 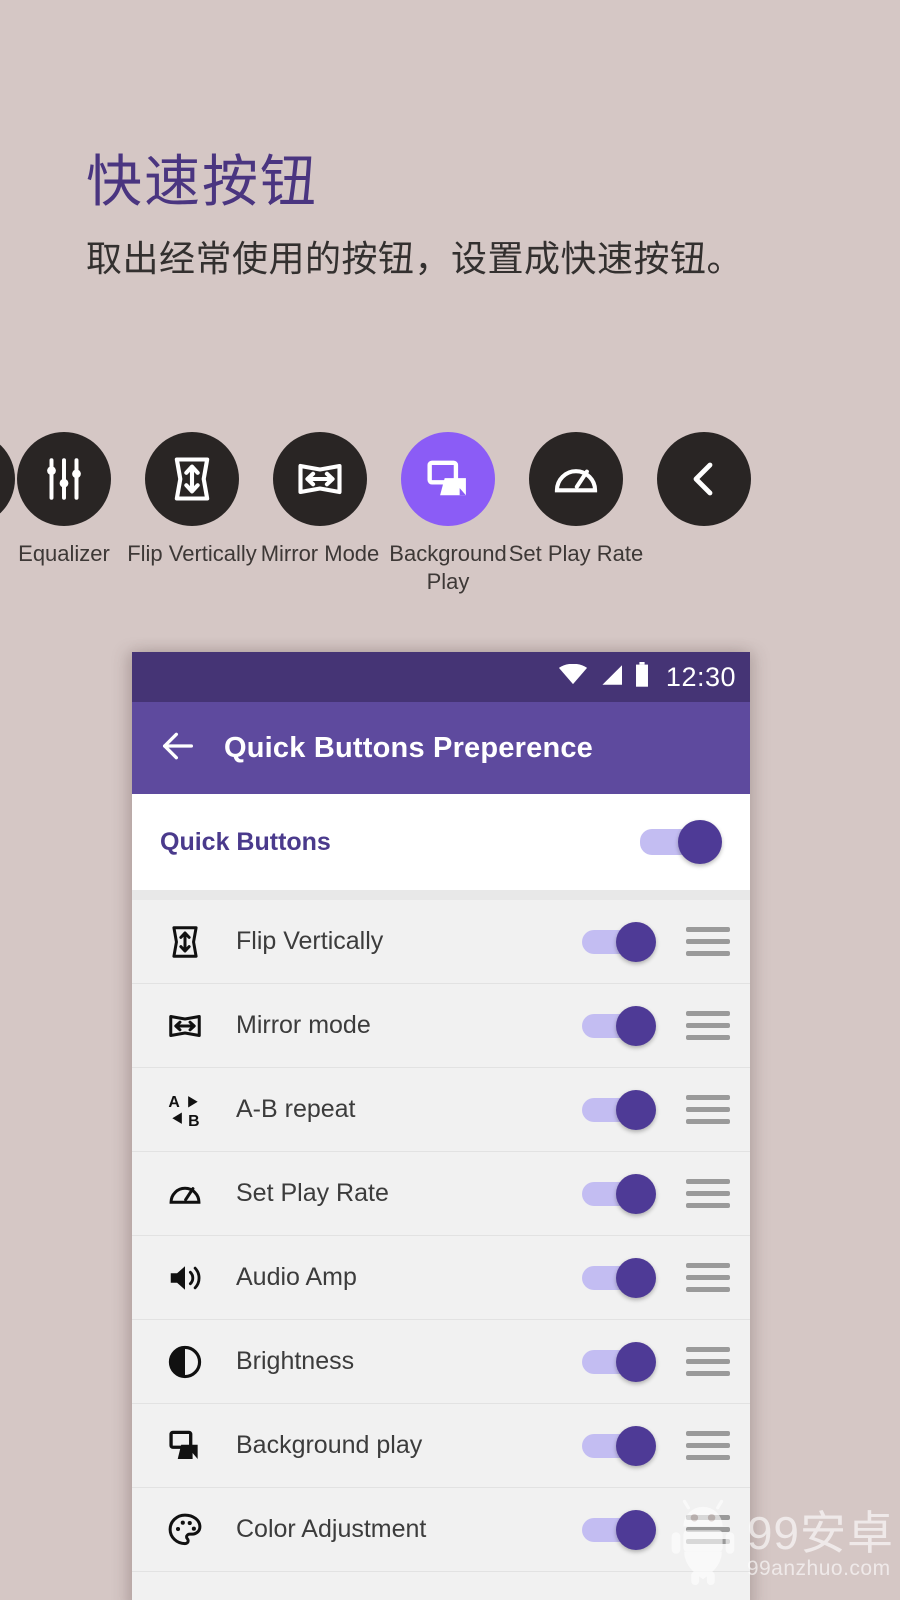 What do you see at coordinates (310, 941) in the screenshot?
I see `row-label: Flip Vertically` at bounding box center [310, 941].